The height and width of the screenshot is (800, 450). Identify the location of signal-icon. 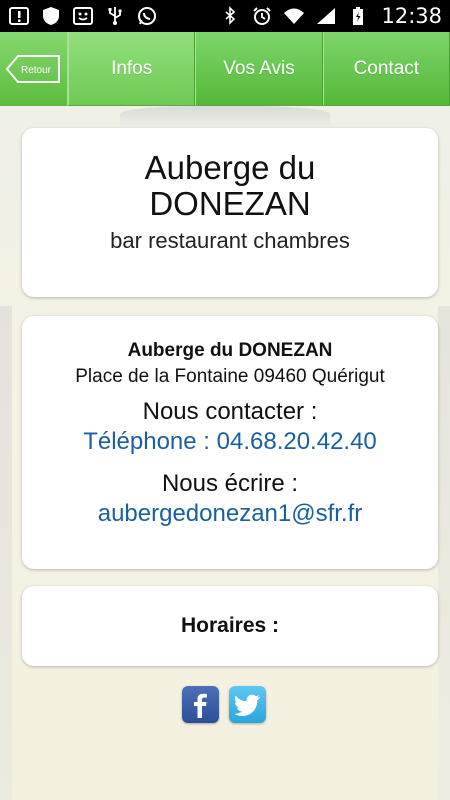
(326, 16).